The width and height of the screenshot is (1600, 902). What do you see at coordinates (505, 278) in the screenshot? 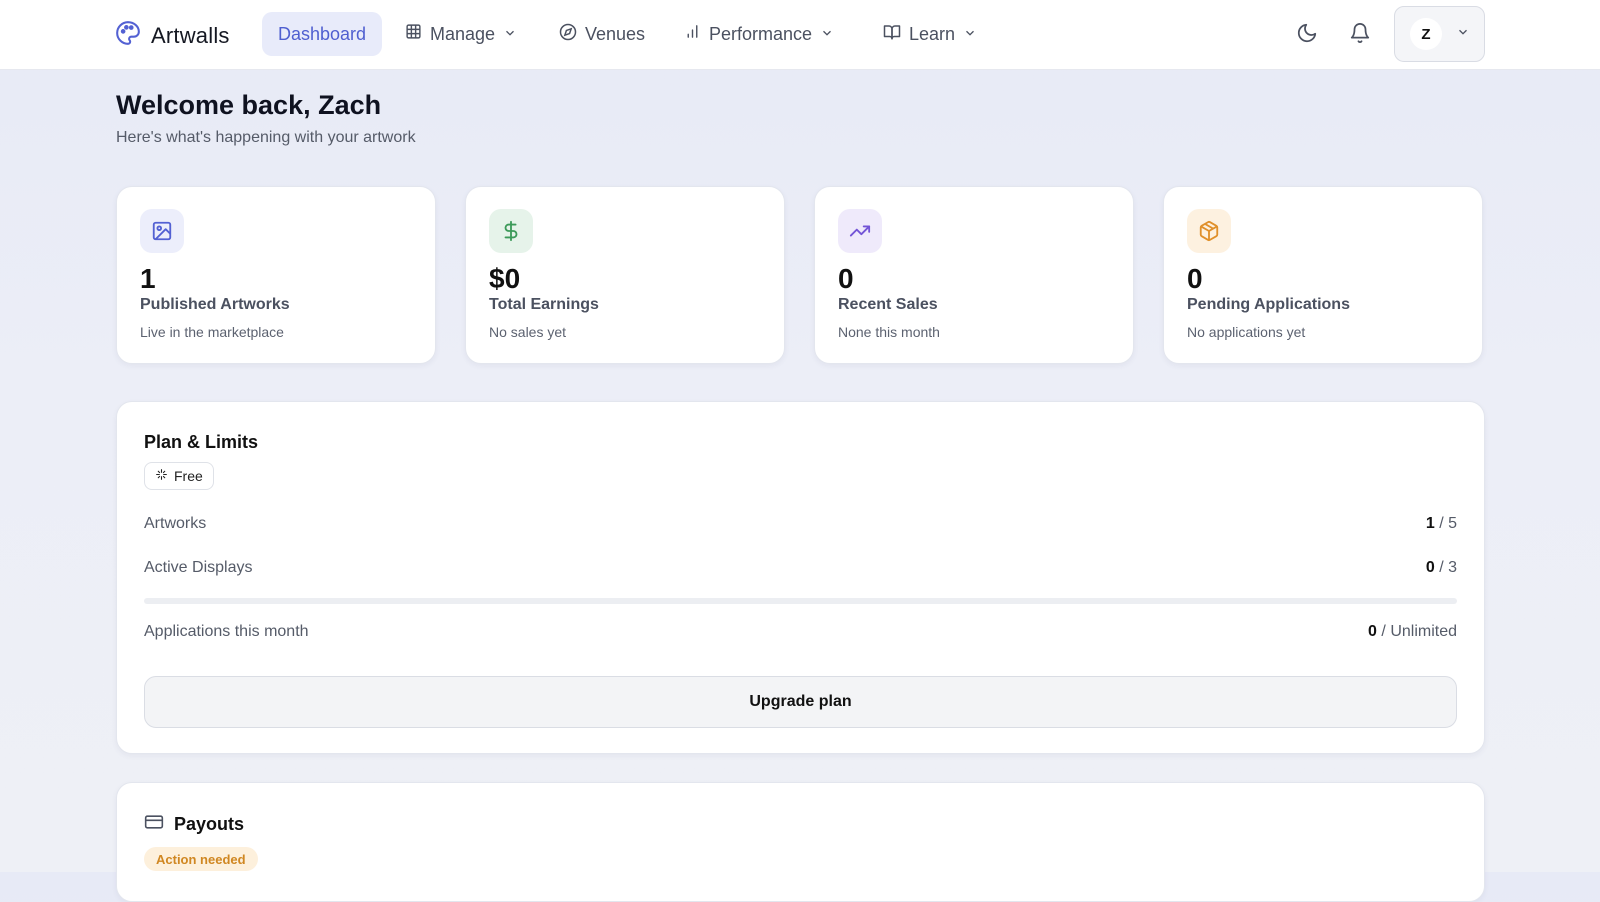
I see `stat-value: $0` at bounding box center [505, 278].